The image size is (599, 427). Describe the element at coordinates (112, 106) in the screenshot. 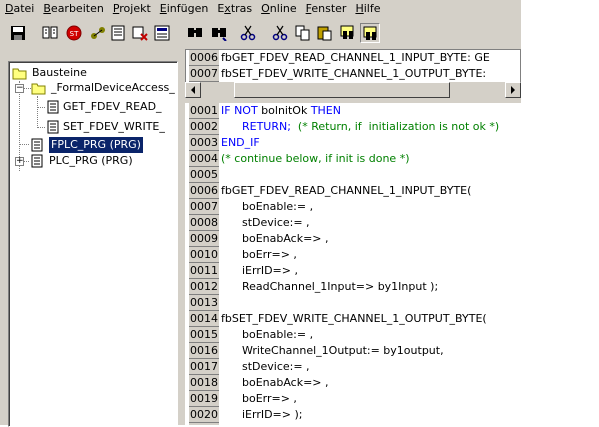

I see `tree-item-label: GET_FDEV_READ_` at that location.